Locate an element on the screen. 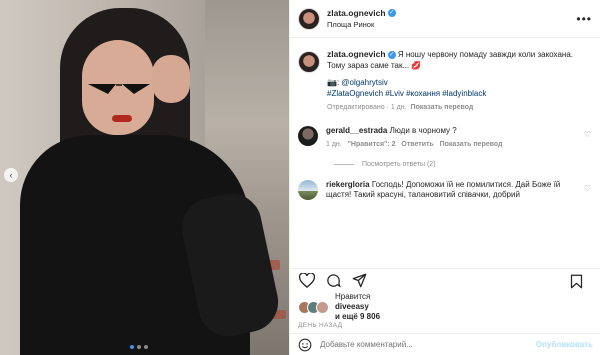 The image size is (600, 355). author-username: zlata.ognevich is located at coordinates (356, 13).